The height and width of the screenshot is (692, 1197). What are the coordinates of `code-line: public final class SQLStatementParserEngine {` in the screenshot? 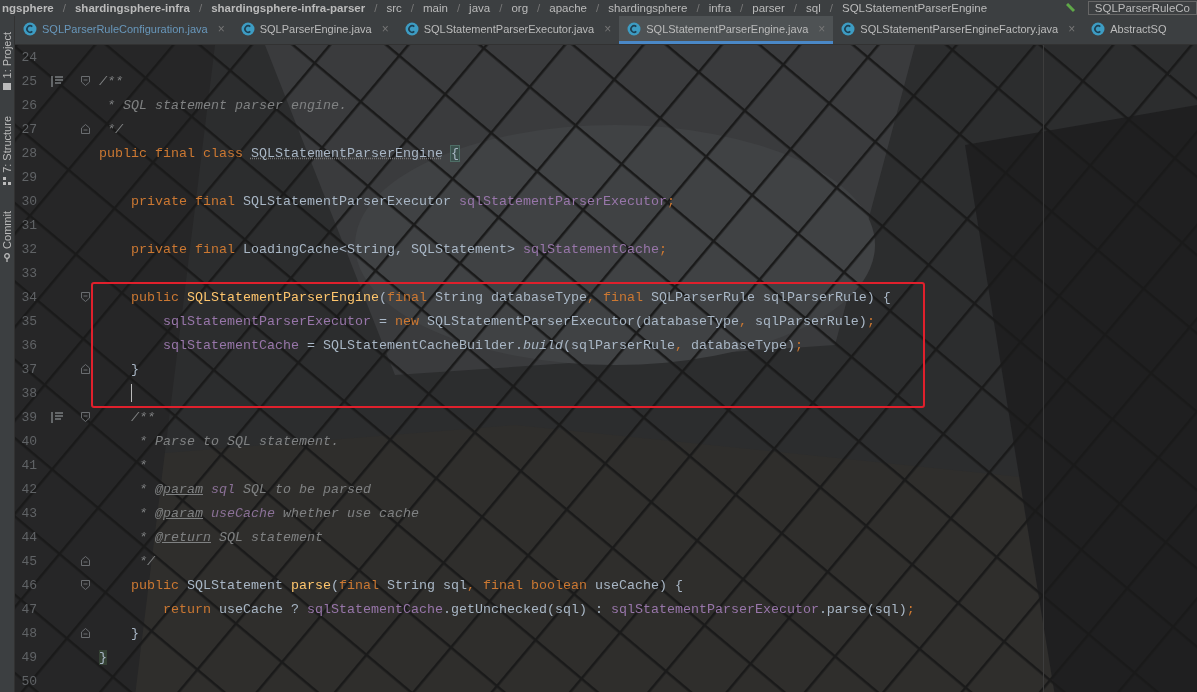 It's located at (278, 153).